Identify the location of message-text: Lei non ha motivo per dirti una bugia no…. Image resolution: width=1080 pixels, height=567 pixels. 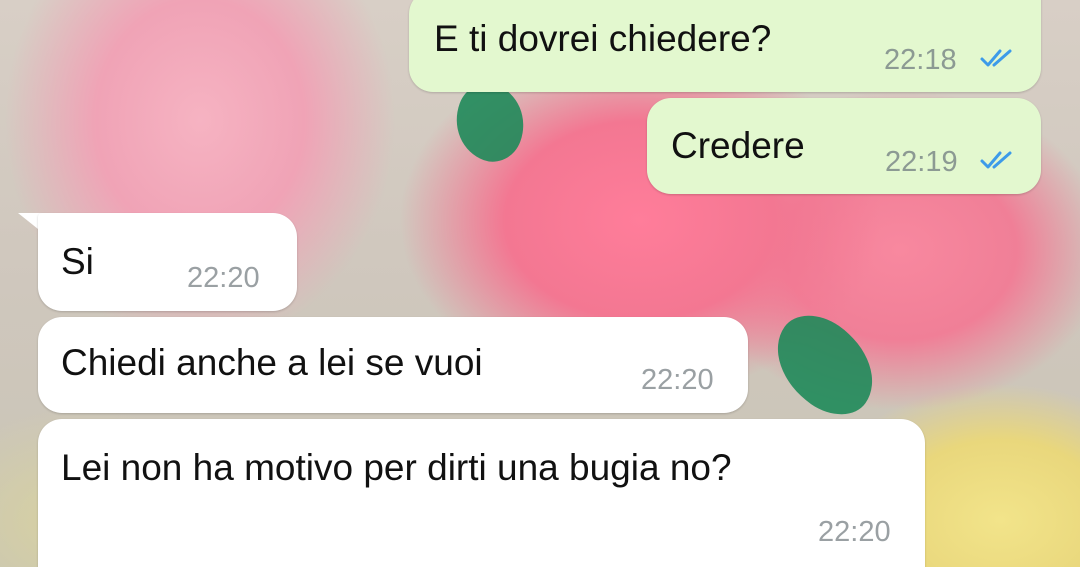
(396, 467).